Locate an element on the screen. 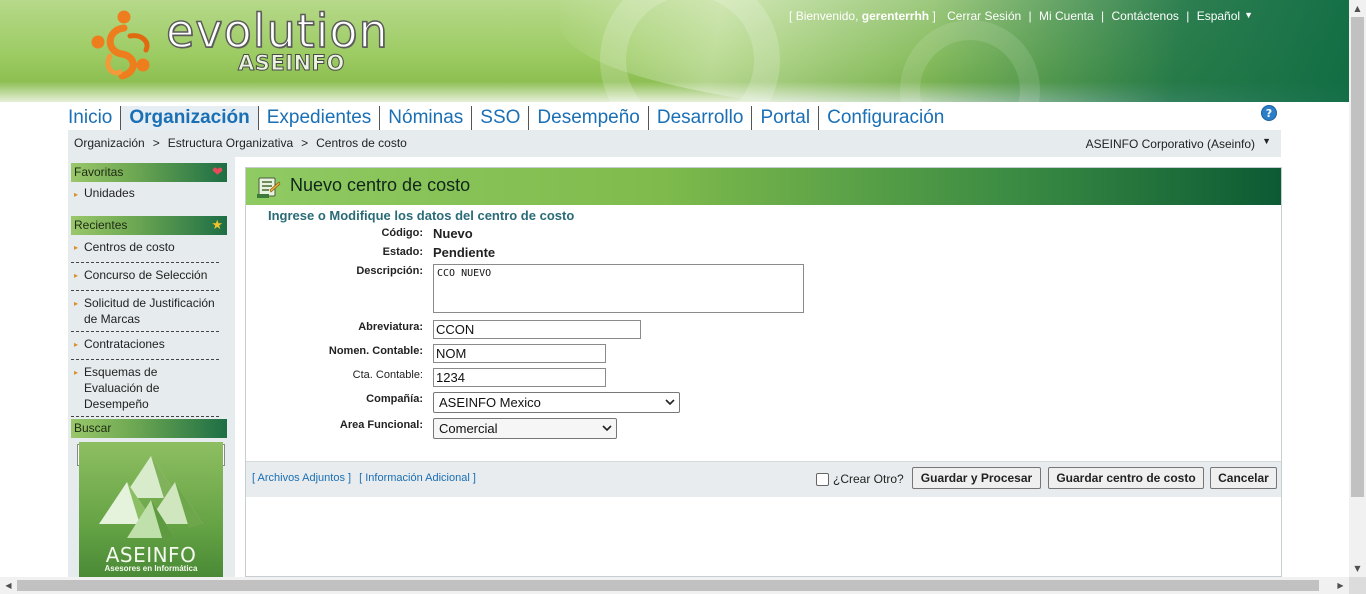 The image size is (1366, 594). area-funcional-label: Area Funcional: is located at coordinates (381, 425).